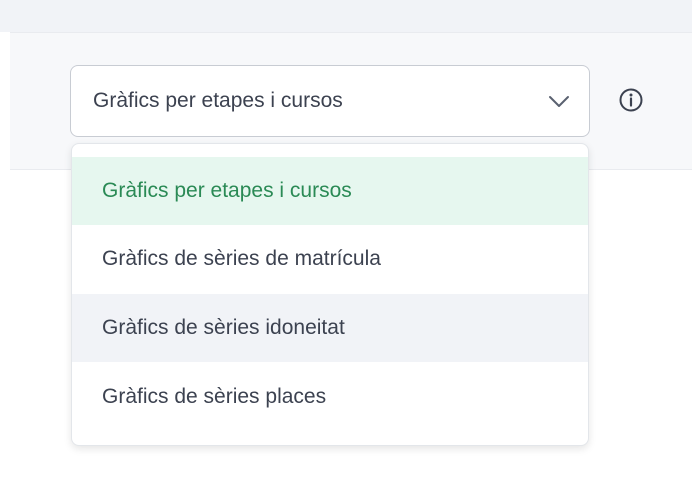 Image resolution: width=692 pixels, height=499 pixels. Describe the element at coordinates (330, 259) in the screenshot. I see `dropdown-option-series-matricula: Gràfics de sèries de matrícula` at that location.